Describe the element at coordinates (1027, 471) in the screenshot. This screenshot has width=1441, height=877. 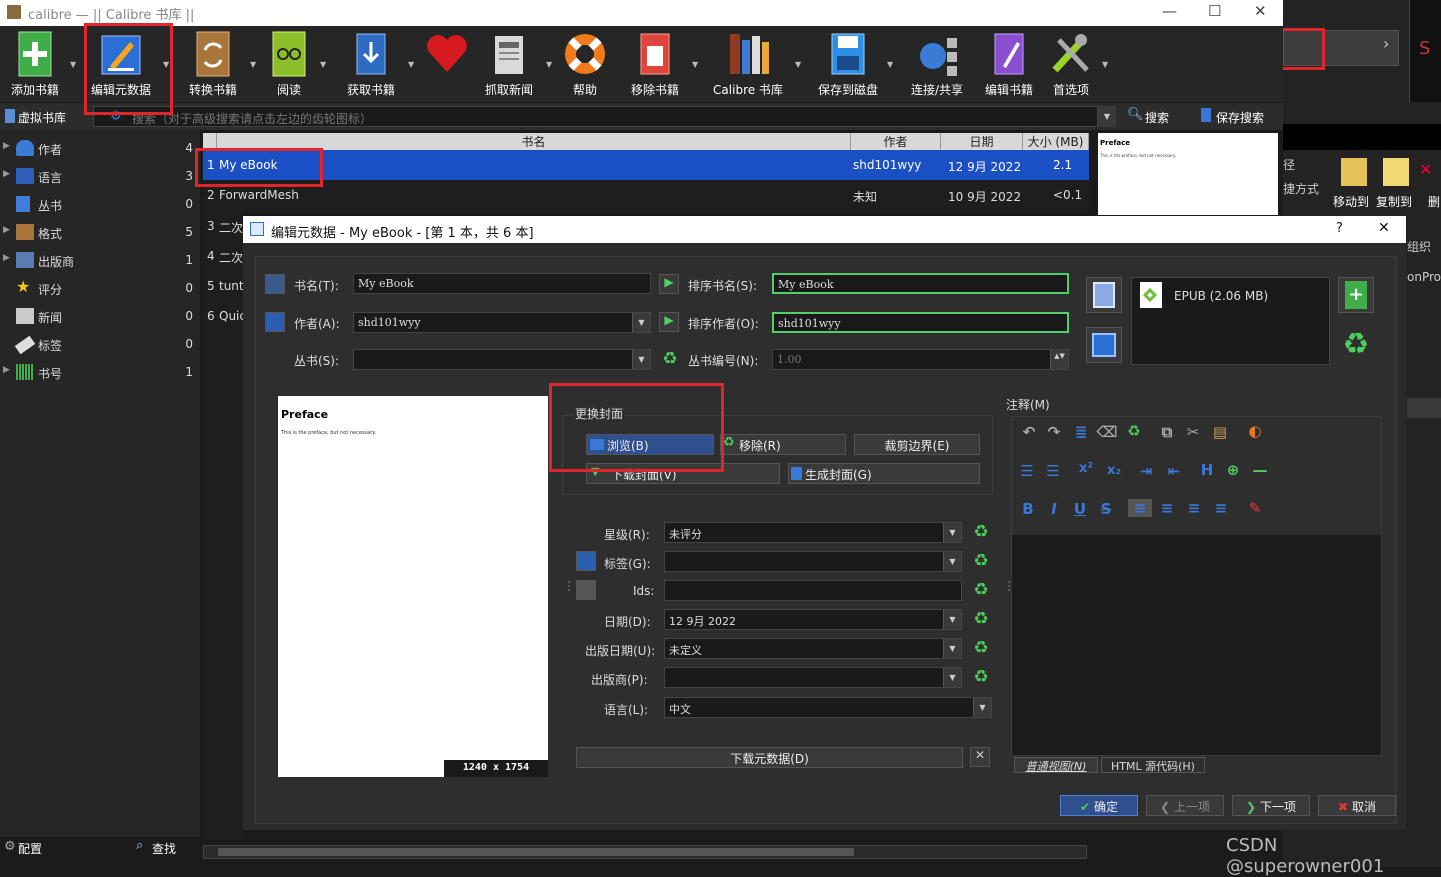
I see `ordered-list-icon: ☰` at that location.